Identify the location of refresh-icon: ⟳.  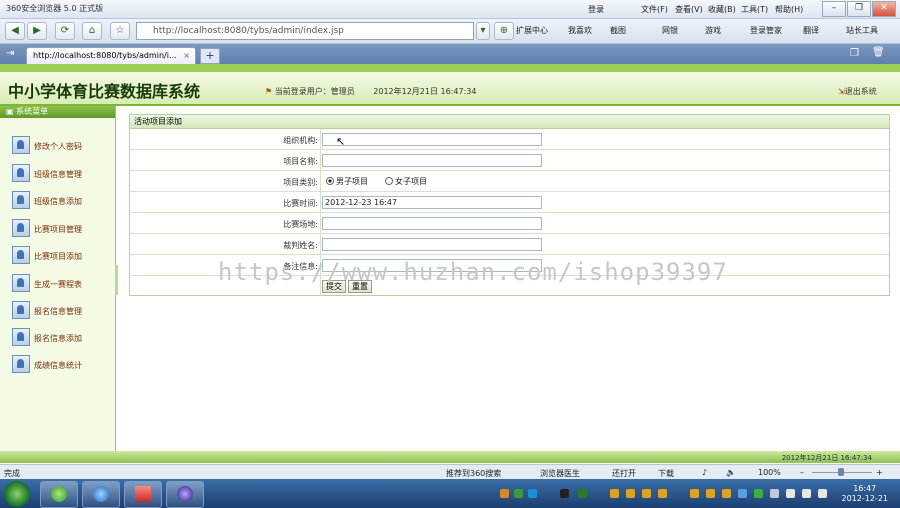
(65, 31).